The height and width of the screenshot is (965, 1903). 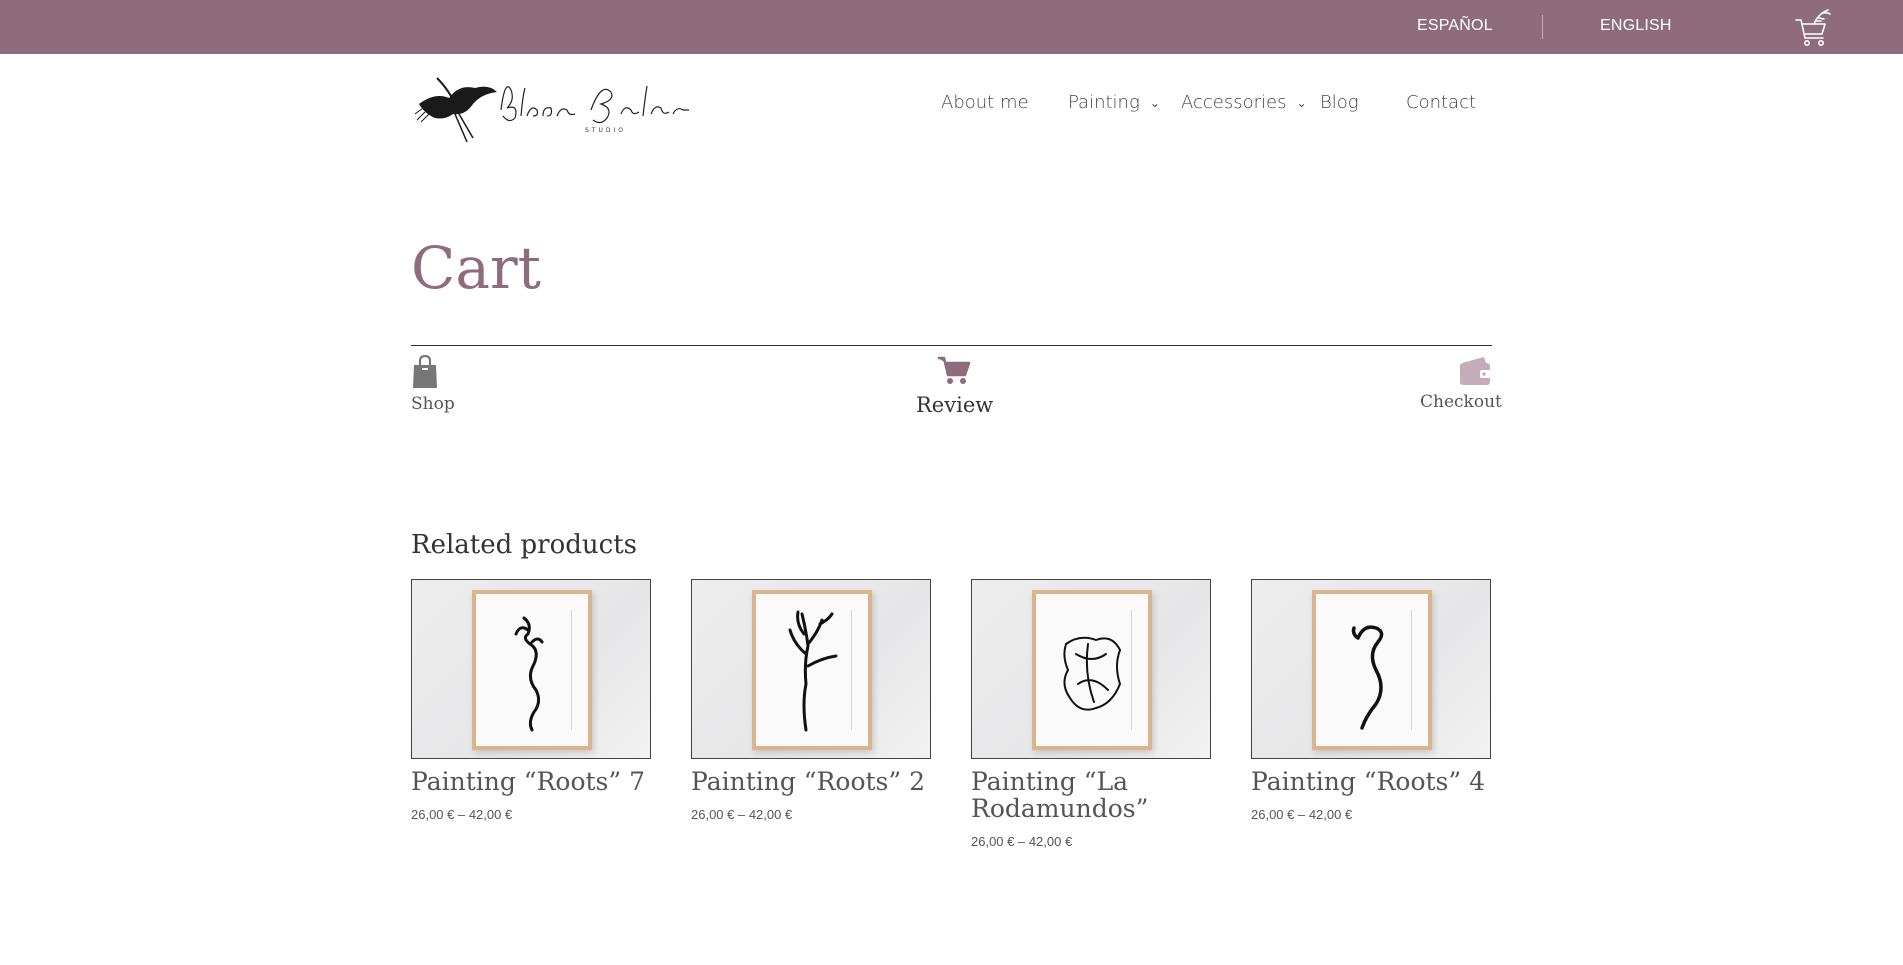 I want to click on step-label: Review, so click(x=955, y=405).